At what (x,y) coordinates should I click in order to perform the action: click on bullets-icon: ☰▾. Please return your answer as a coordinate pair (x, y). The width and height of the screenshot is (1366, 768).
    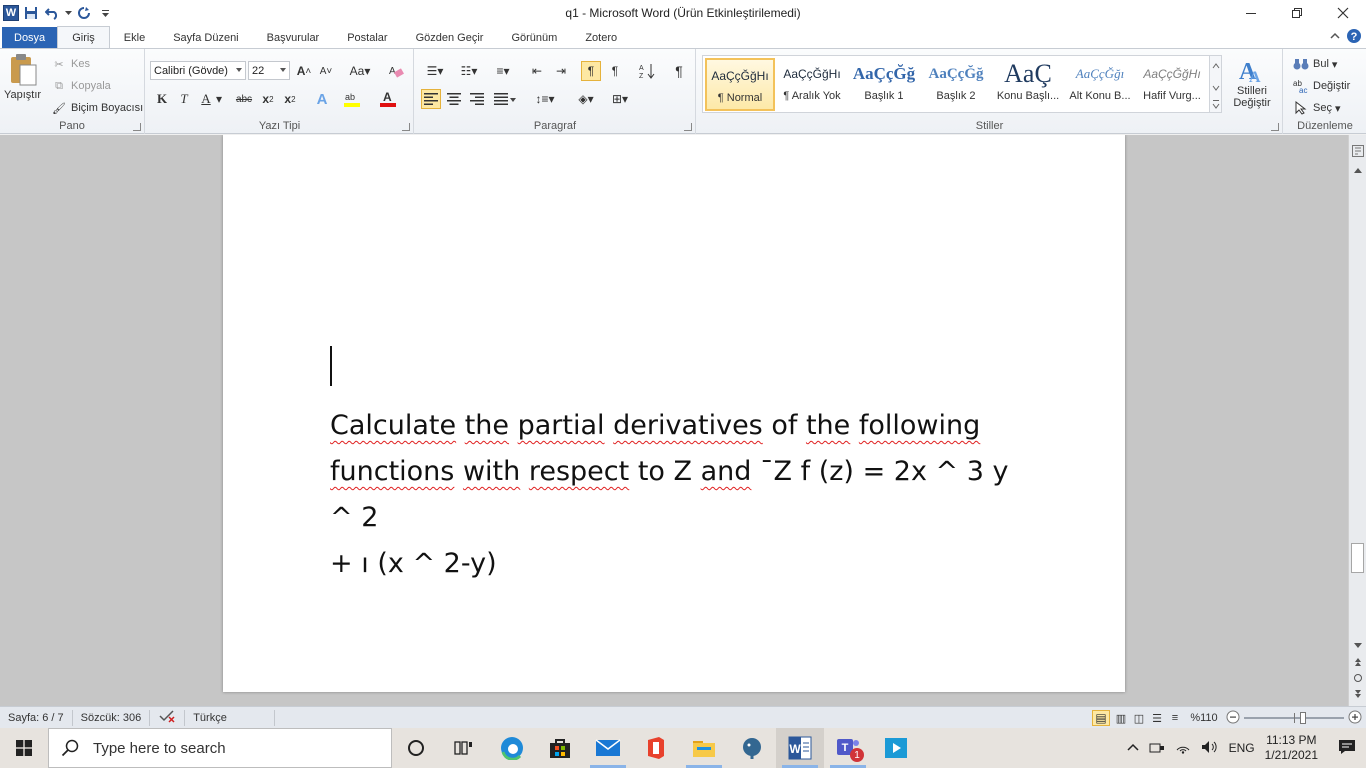
    Looking at the image, I should click on (435, 71).